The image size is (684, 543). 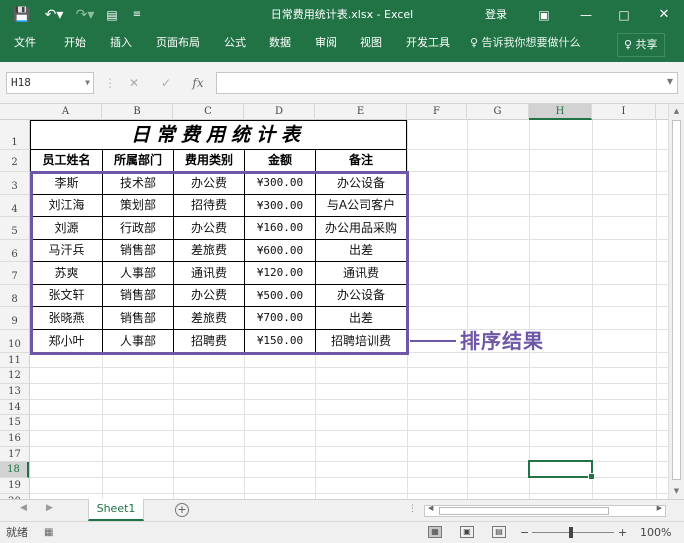 What do you see at coordinates (525, 43) in the screenshot?
I see `tell-me-search: ♀ 告诉我你想要做什么` at bounding box center [525, 43].